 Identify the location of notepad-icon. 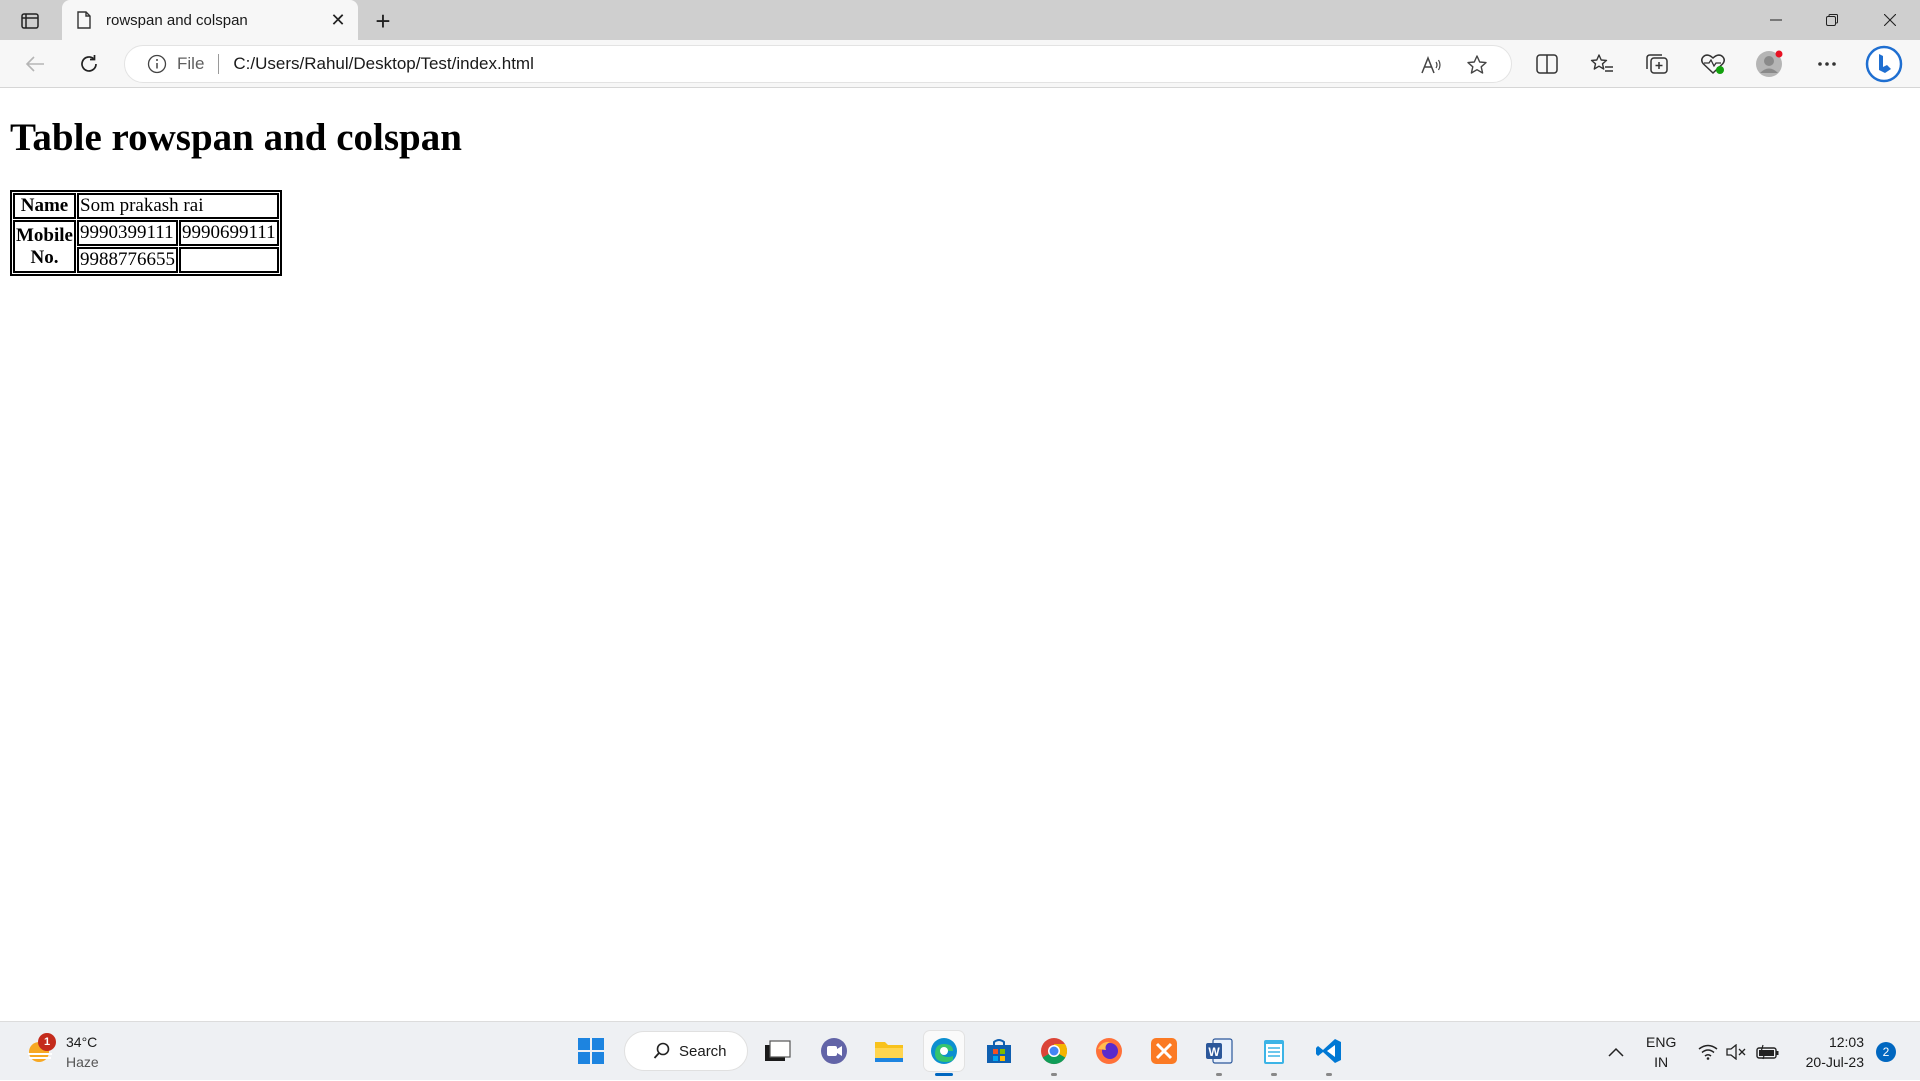
(1274, 1052).